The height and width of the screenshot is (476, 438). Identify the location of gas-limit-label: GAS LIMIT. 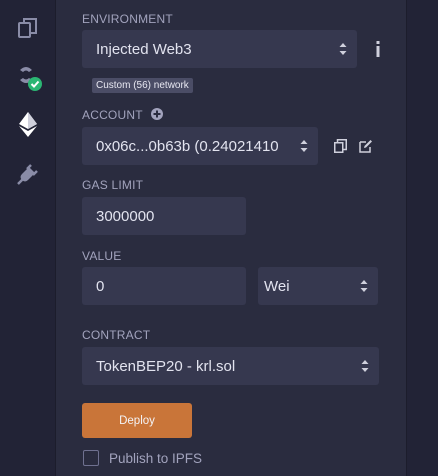
(113, 185).